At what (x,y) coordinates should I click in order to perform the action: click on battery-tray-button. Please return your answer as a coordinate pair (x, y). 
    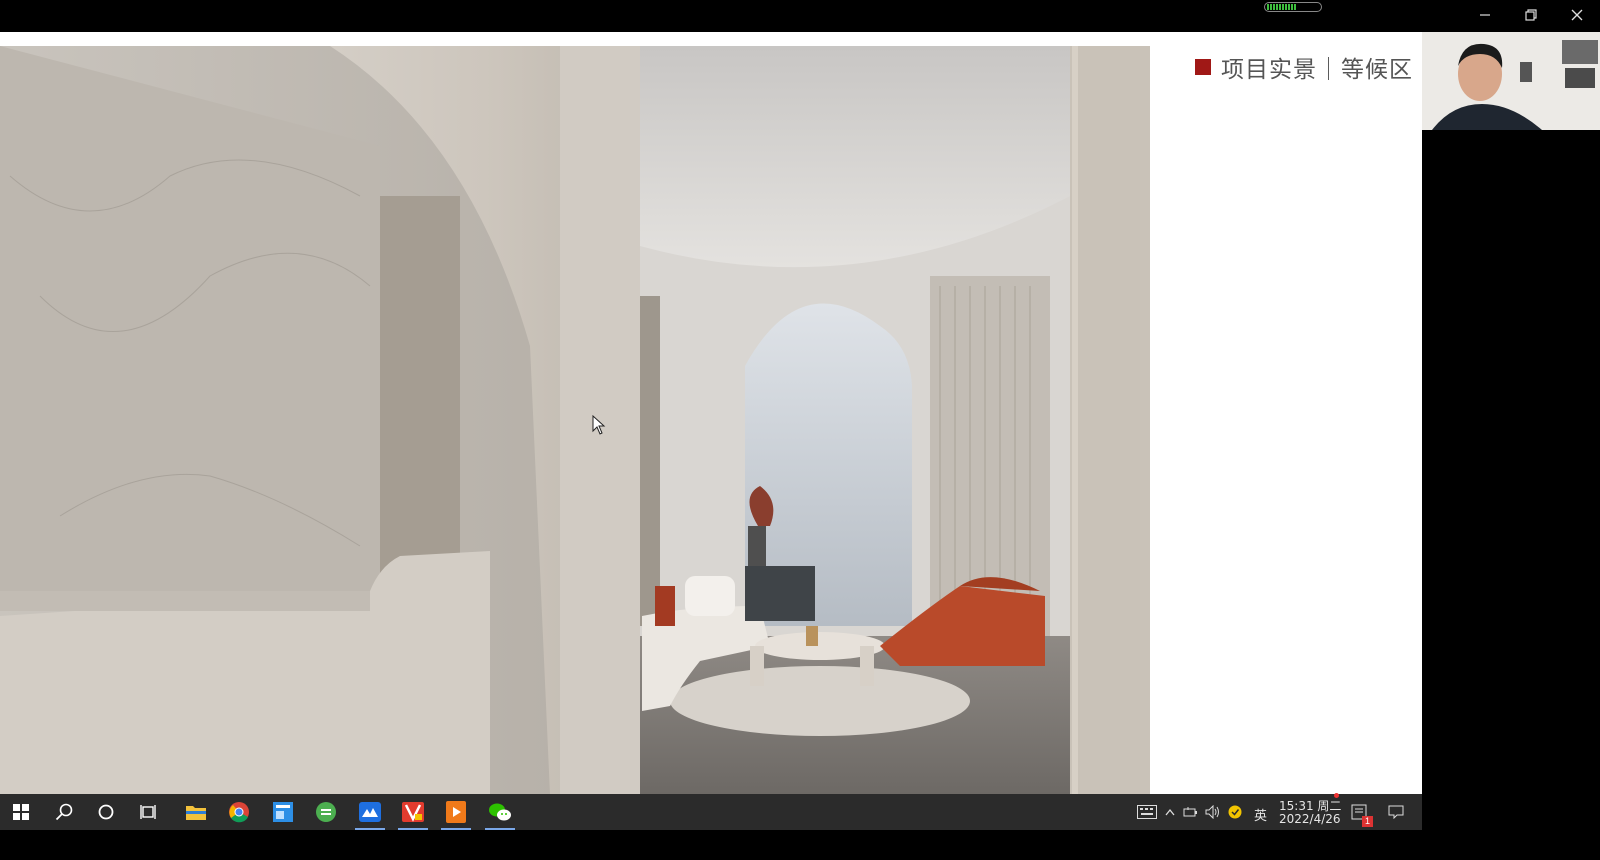
    Looking at the image, I should click on (1191, 812).